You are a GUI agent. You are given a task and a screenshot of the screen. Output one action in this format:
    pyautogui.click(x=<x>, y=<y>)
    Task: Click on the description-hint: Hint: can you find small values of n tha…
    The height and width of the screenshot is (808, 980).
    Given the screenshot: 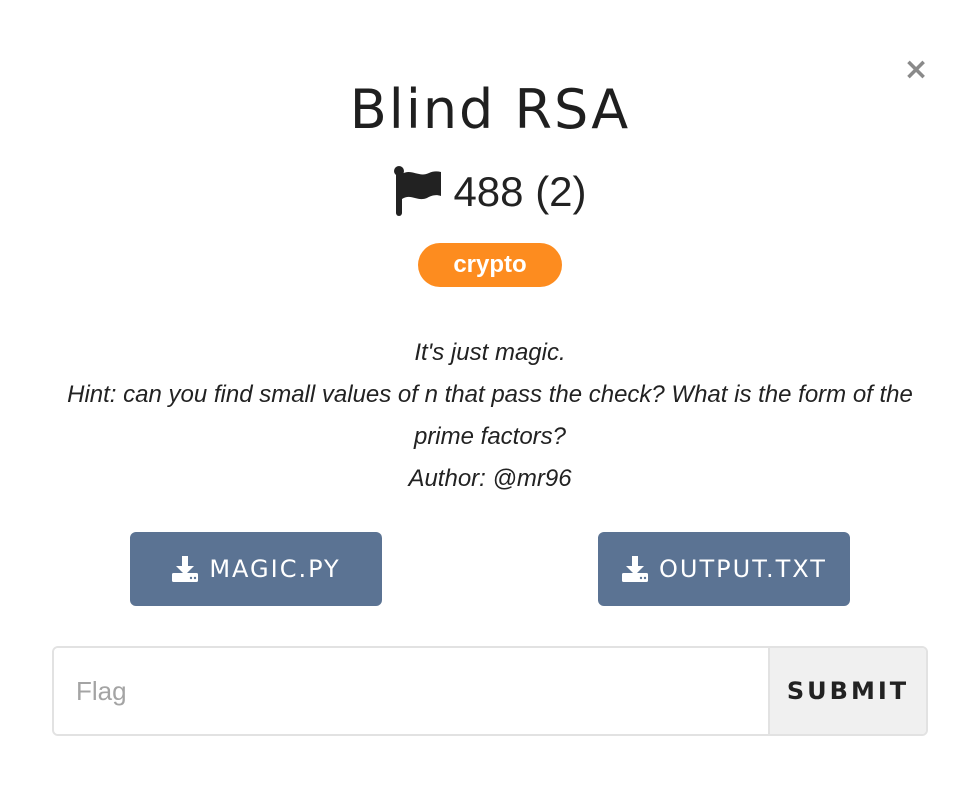 What is the action you would take?
    pyautogui.click(x=490, y=415)
    